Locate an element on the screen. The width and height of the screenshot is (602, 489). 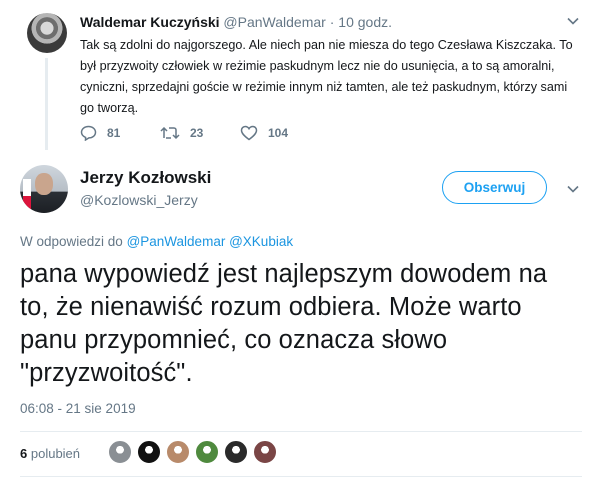
parent-chevron-down-icon is located at coordinates (573, 21).